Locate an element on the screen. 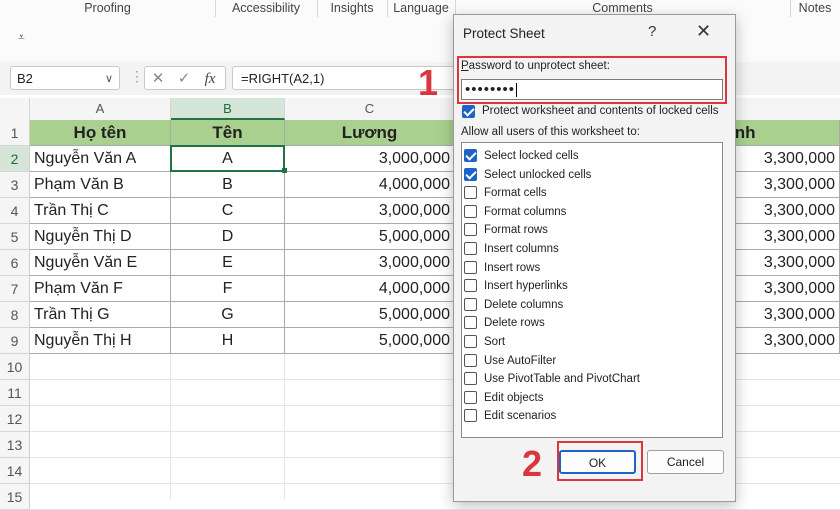 This screenshot has width=840, height=510. permission-item: Format rows is located at coordinates (587, 230).